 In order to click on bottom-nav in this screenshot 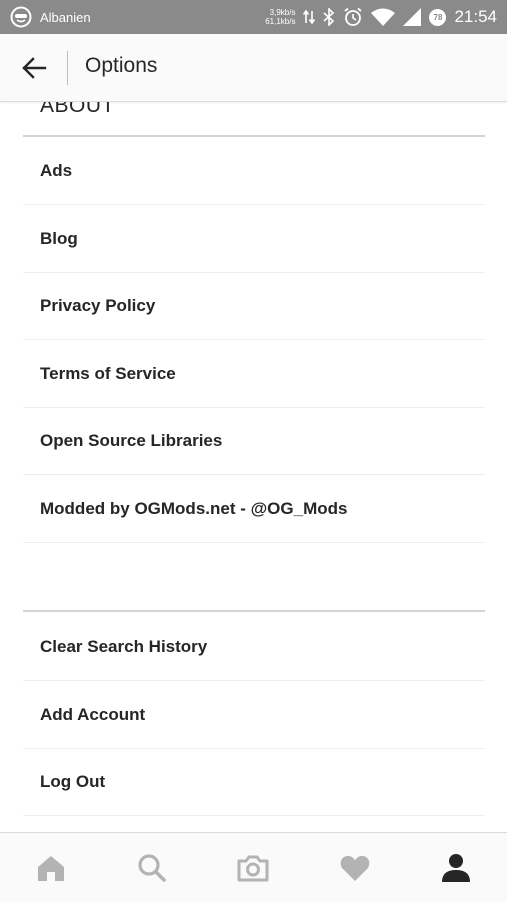, I will do `click(253, 867)`.